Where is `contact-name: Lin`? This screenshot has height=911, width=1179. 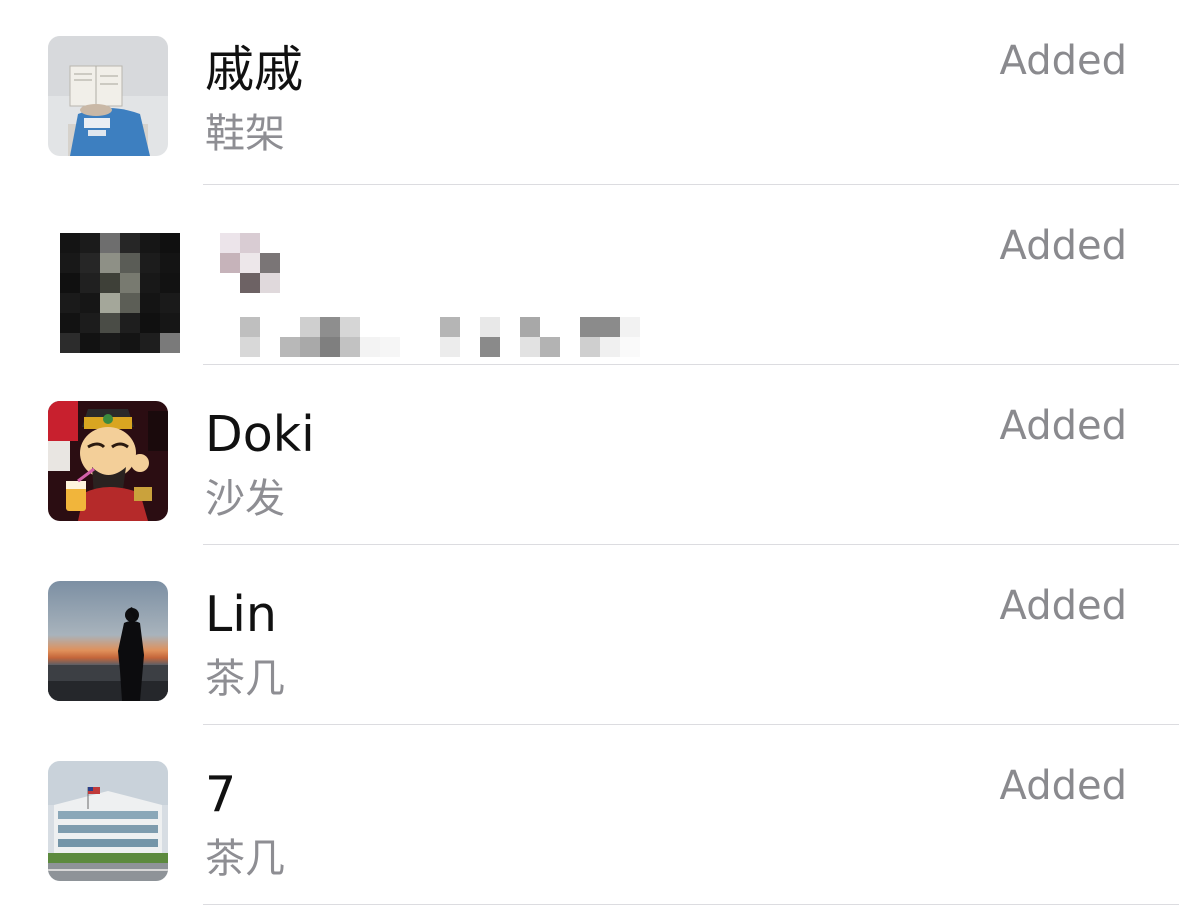 contact-name: Lin is located at coordinates (241, 614).